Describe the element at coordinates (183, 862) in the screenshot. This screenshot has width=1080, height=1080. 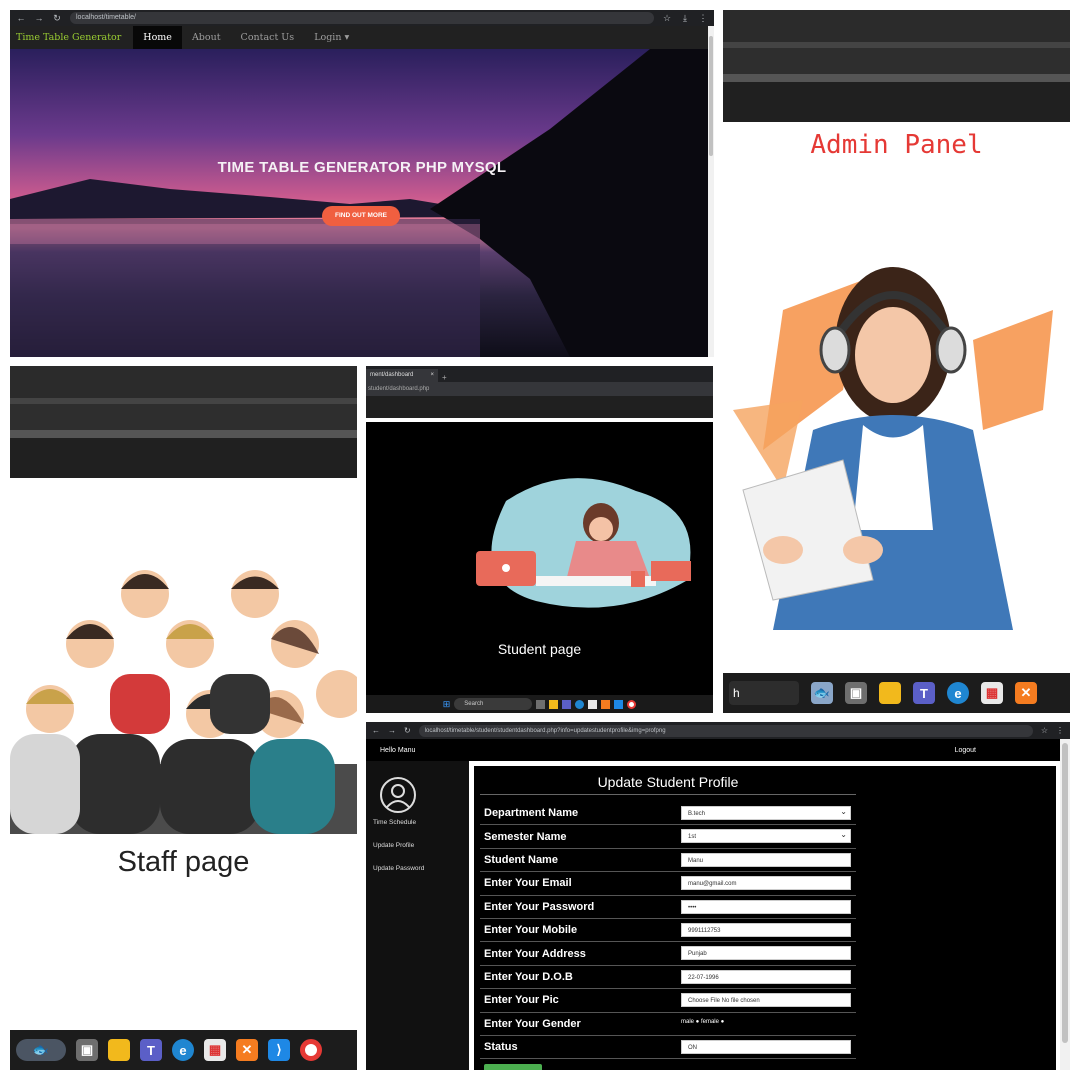
I see `staff-page-title: Staff page` at that location.